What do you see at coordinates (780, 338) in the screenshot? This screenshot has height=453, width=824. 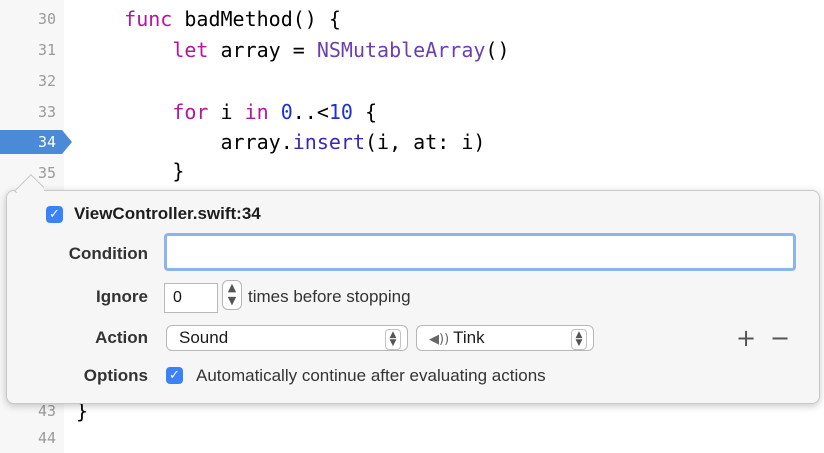 I see `remove-action-button: −` at bounding box center [780, 338].